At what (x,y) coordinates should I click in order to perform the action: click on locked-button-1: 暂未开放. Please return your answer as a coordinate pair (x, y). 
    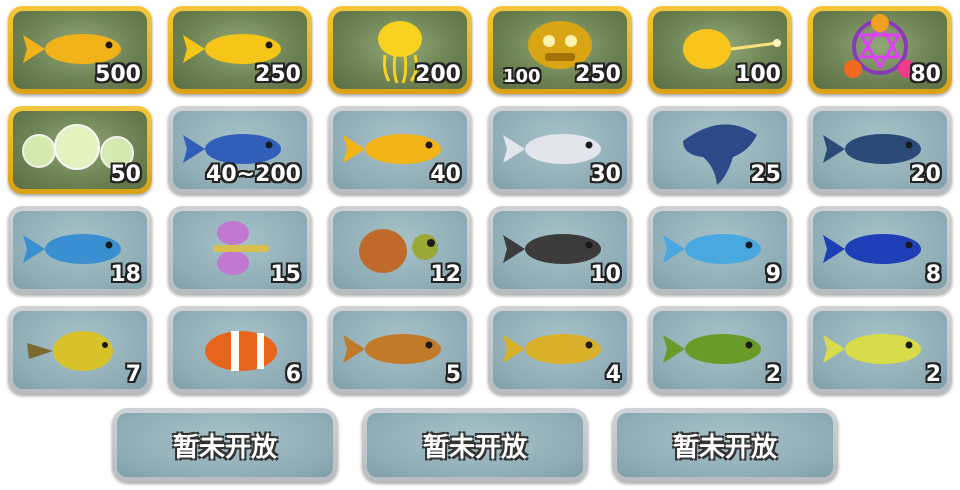
    Looking at the image, I should click on (225, 445).